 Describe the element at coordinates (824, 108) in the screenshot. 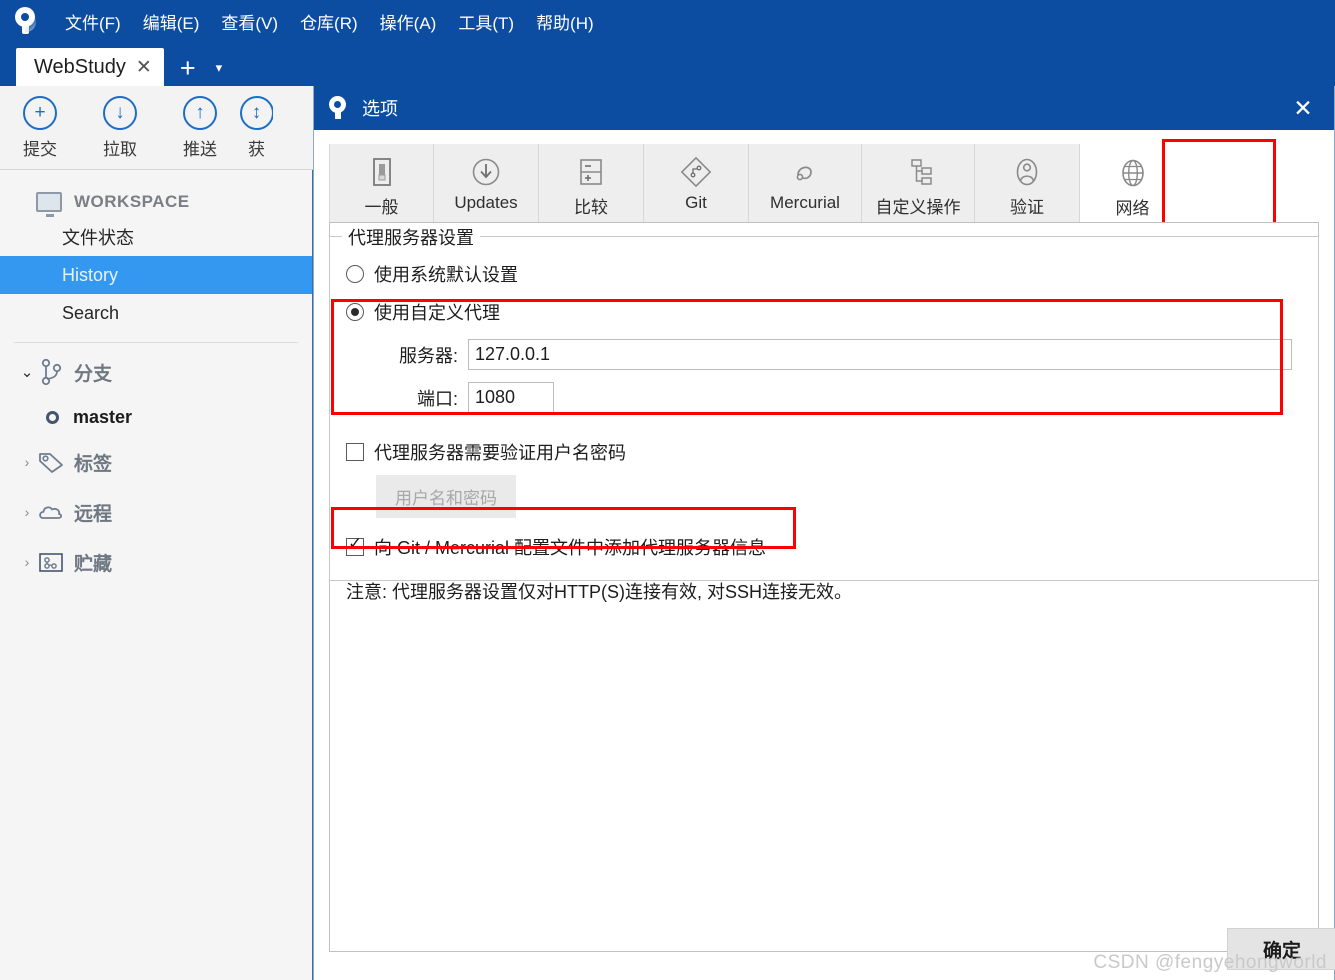

I see `dialog-title-bar: 选项 ✕` at that location.